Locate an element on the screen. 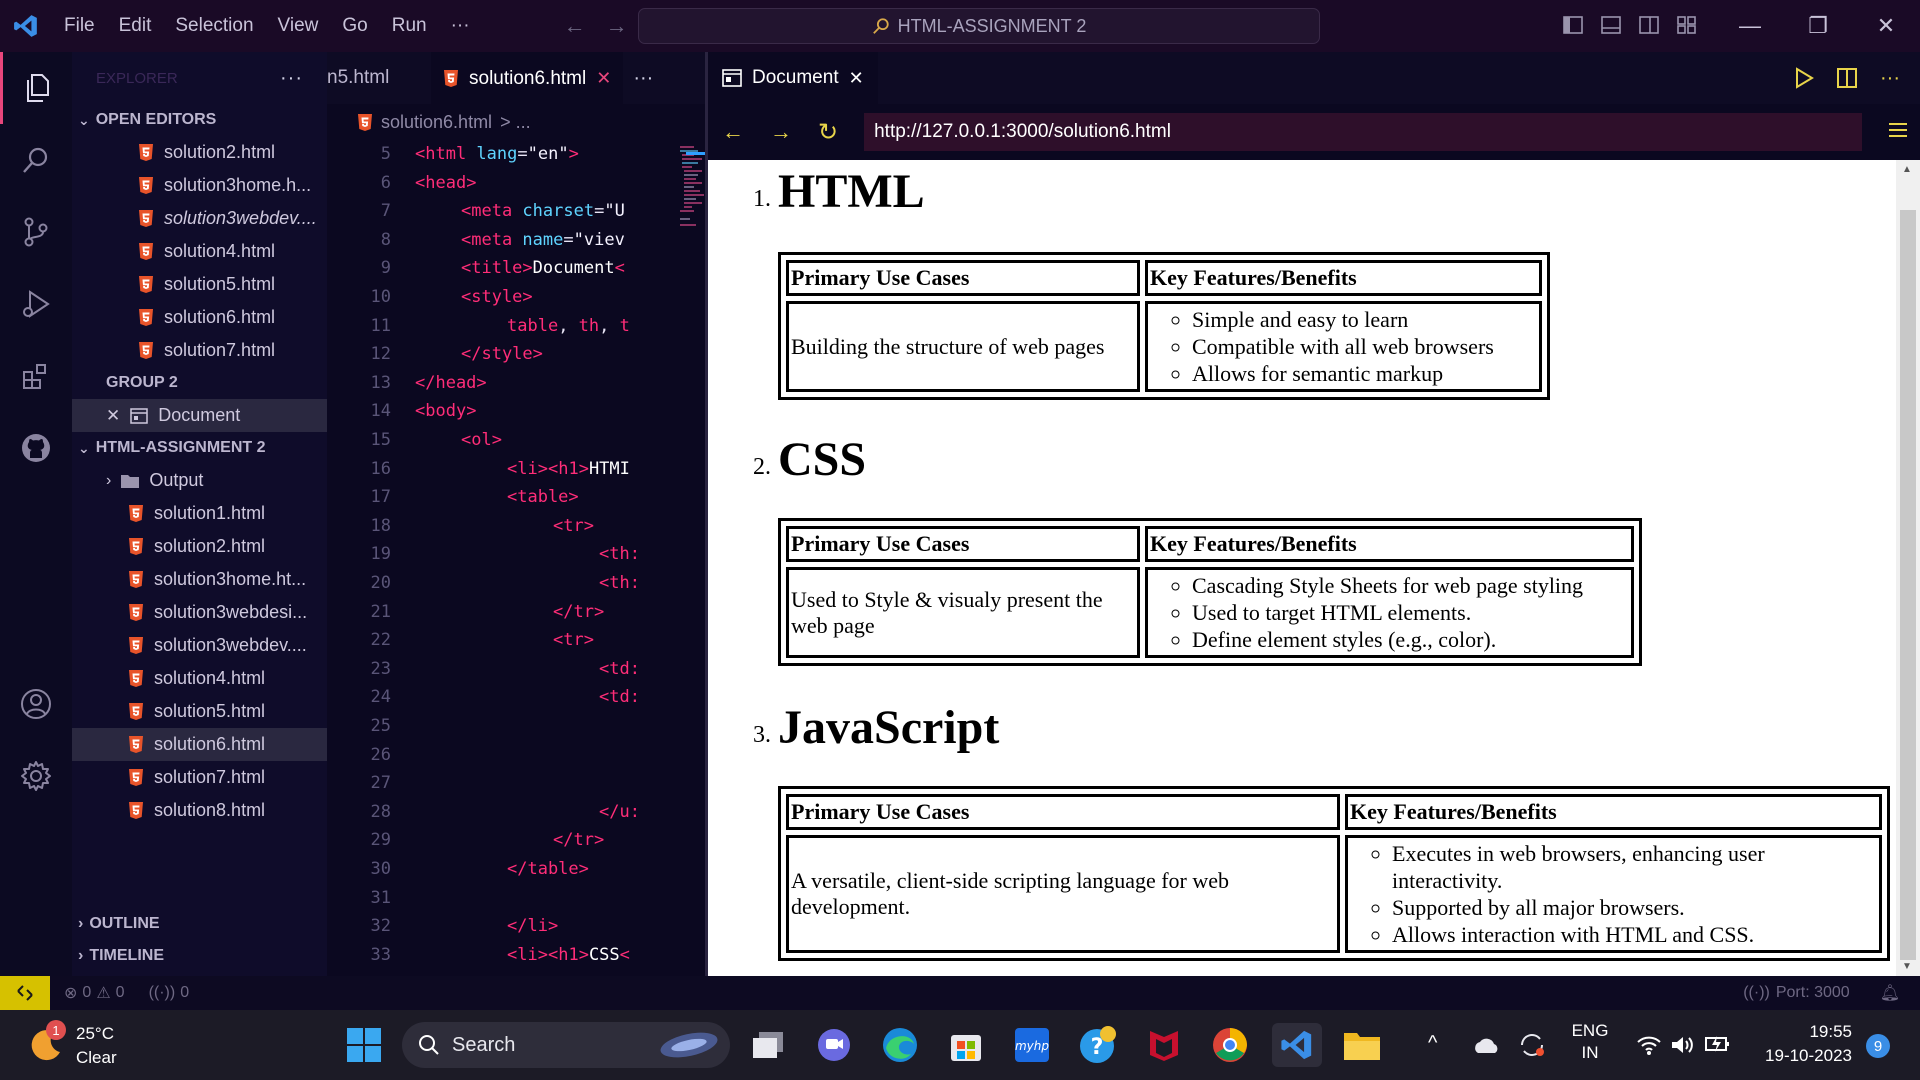  explorer-icon is located at coordinates (36, 88).